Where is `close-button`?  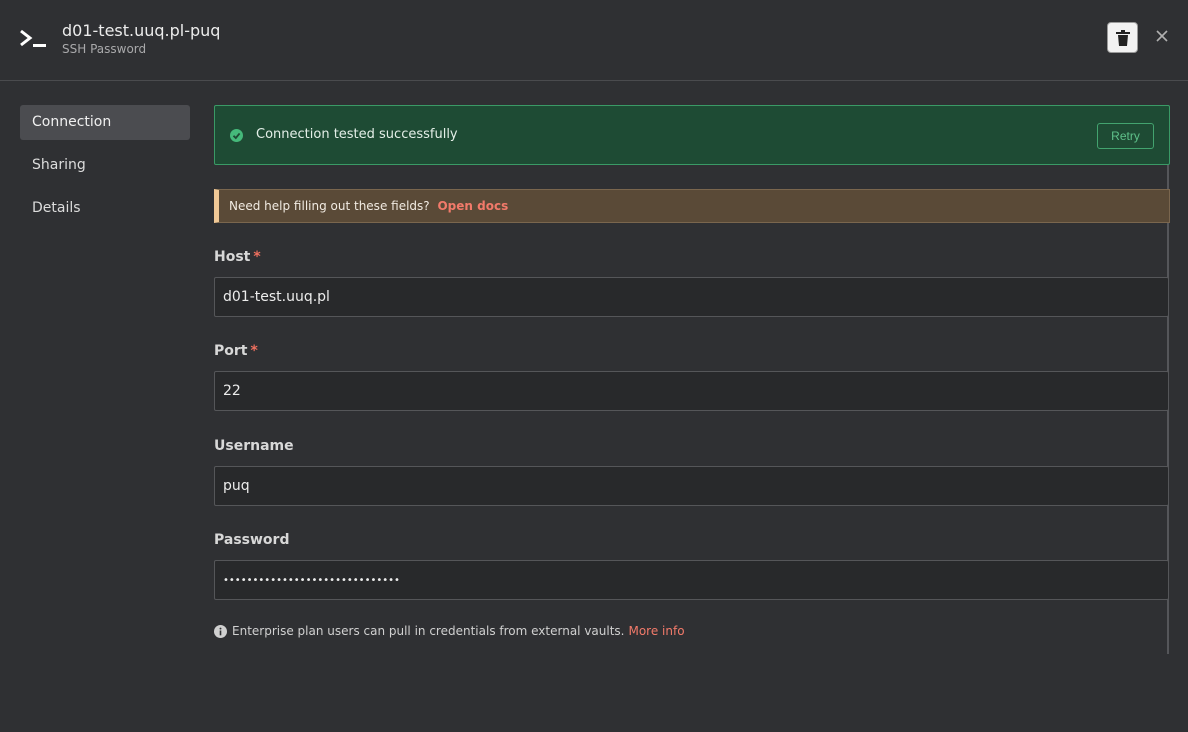 close-button is located at coordinates (1162, 36).